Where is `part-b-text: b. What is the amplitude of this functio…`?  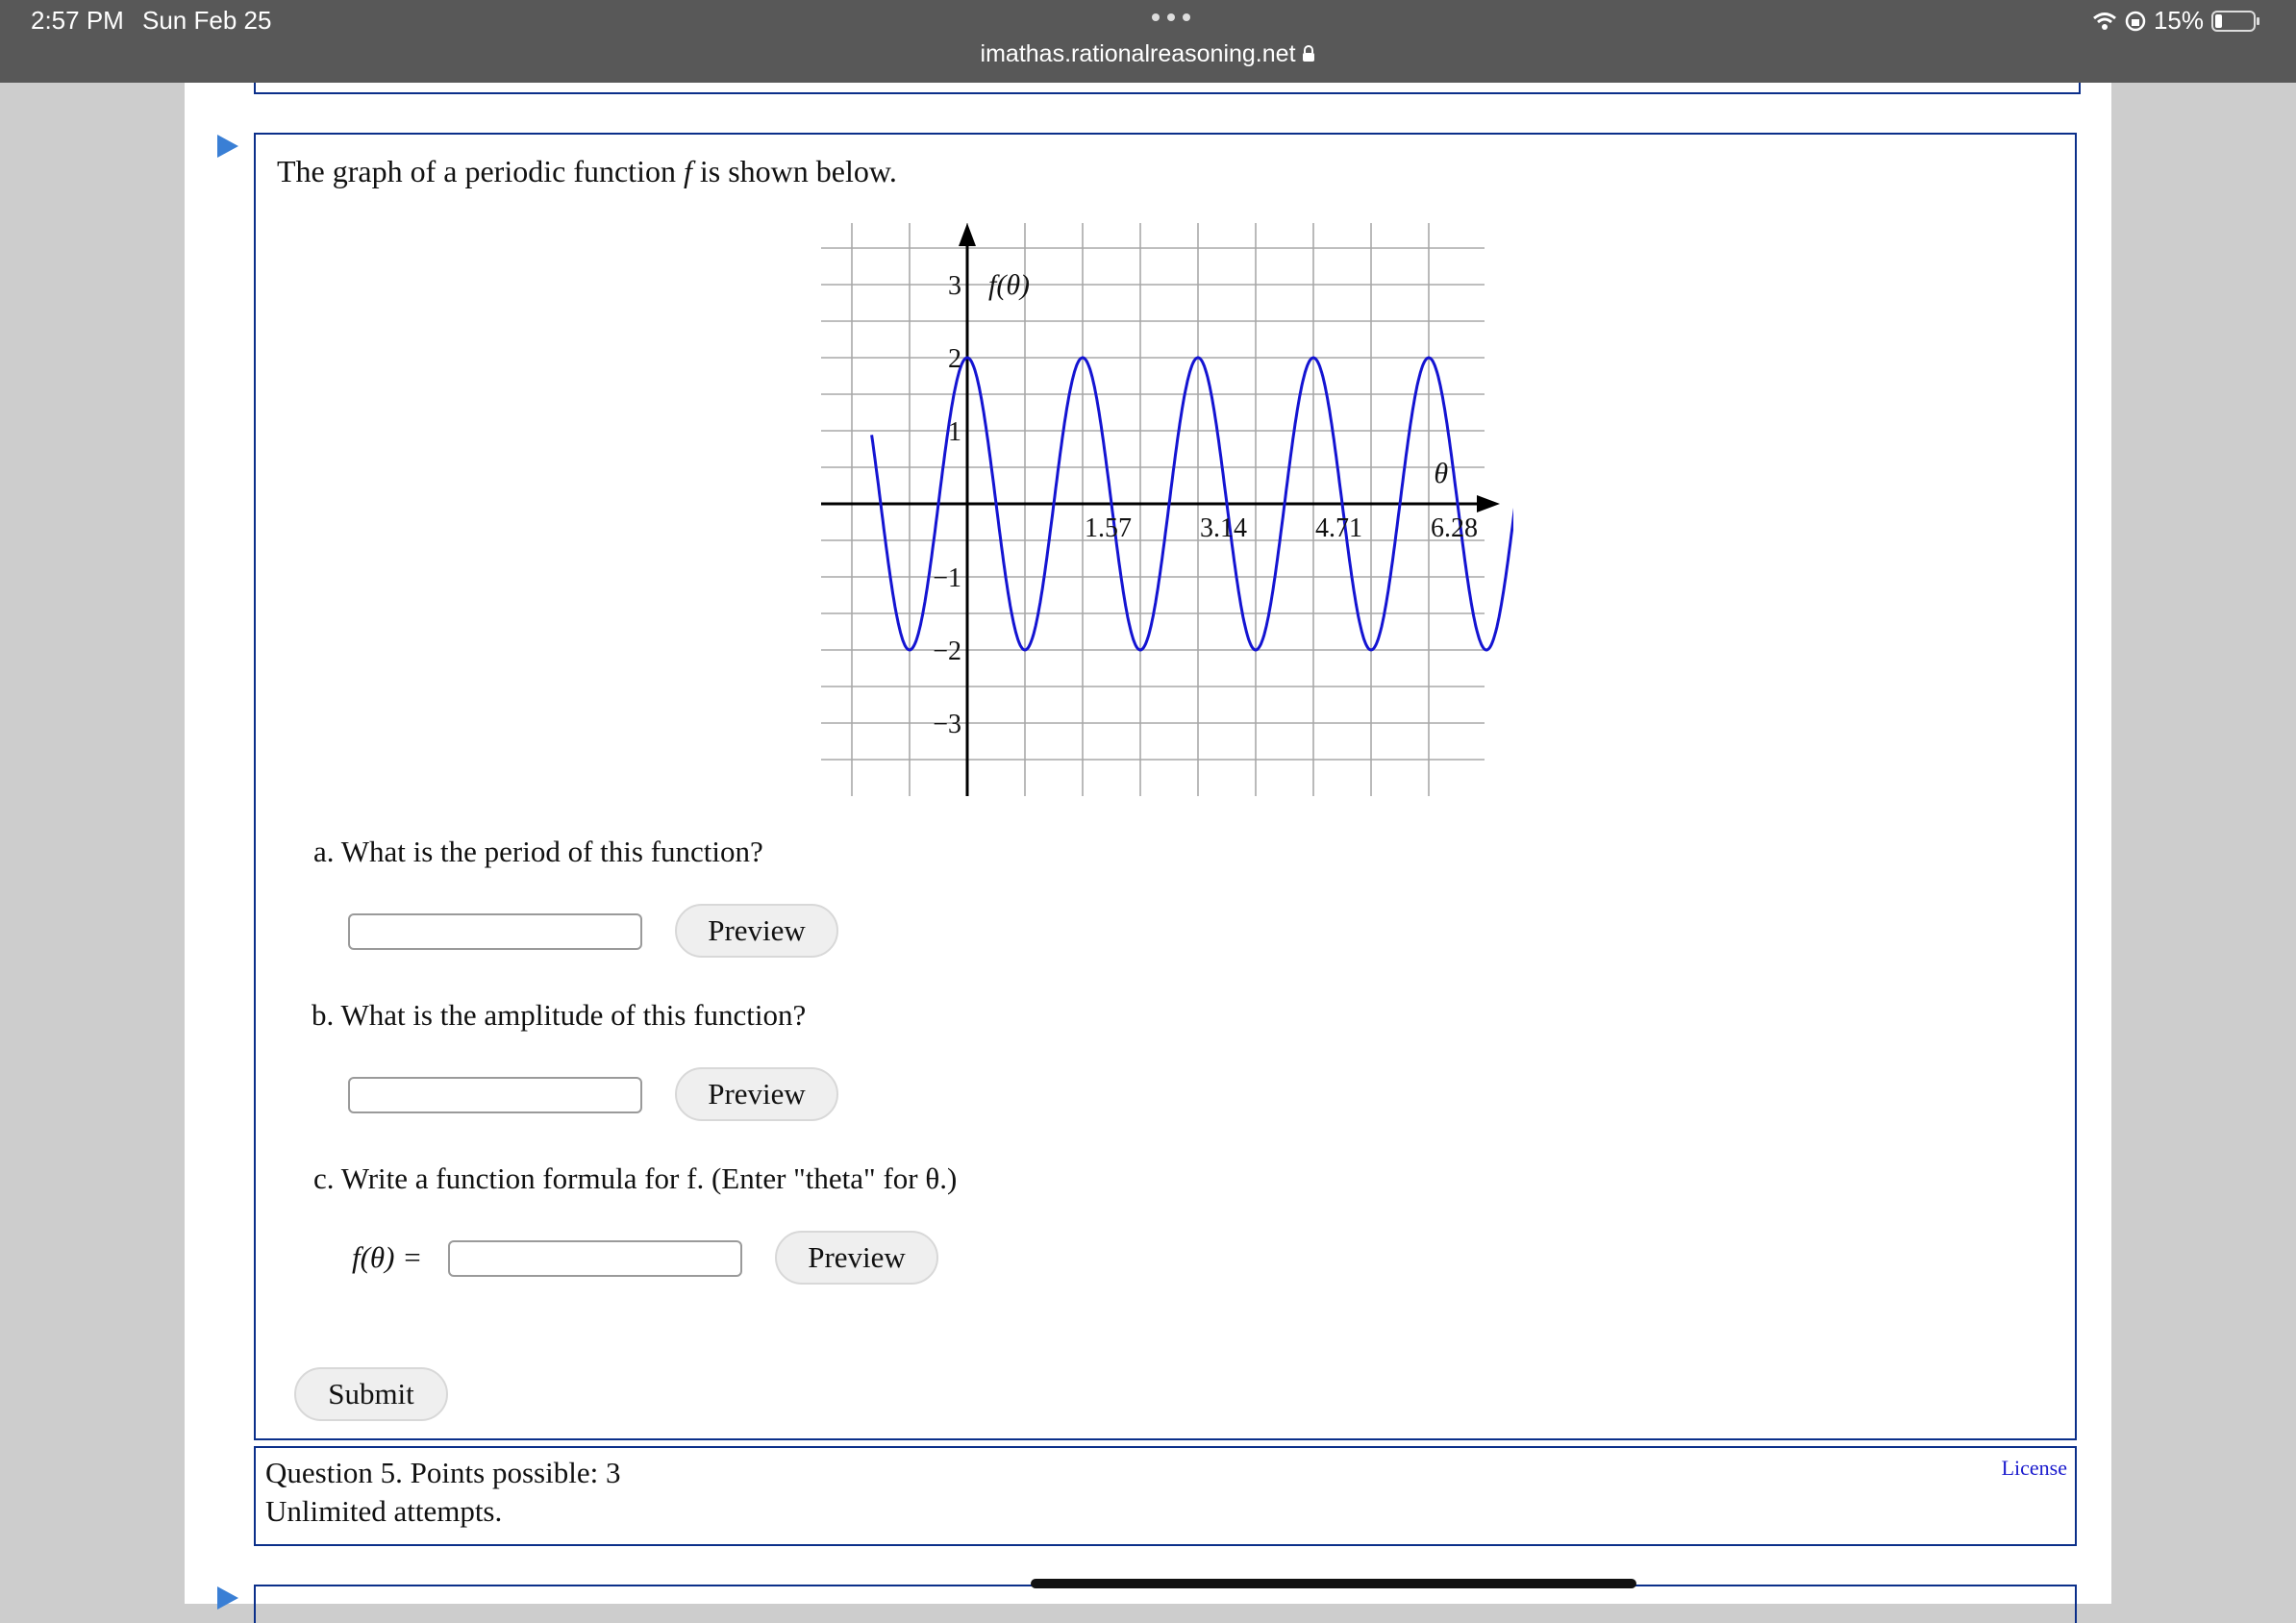 part-b-text: b. What is the amplitude of this functio… is located at coordinates (559, 1015).